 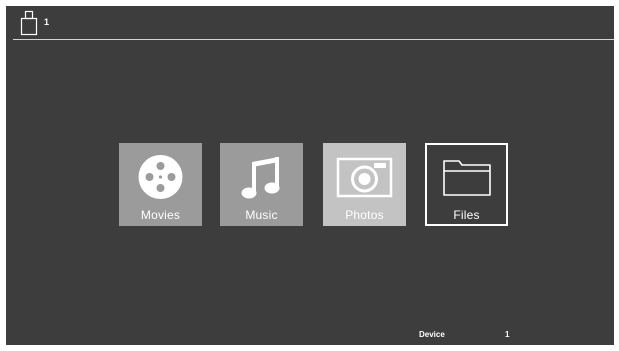 I want to click on photos-label: Photos, so click(x=364, y=215).